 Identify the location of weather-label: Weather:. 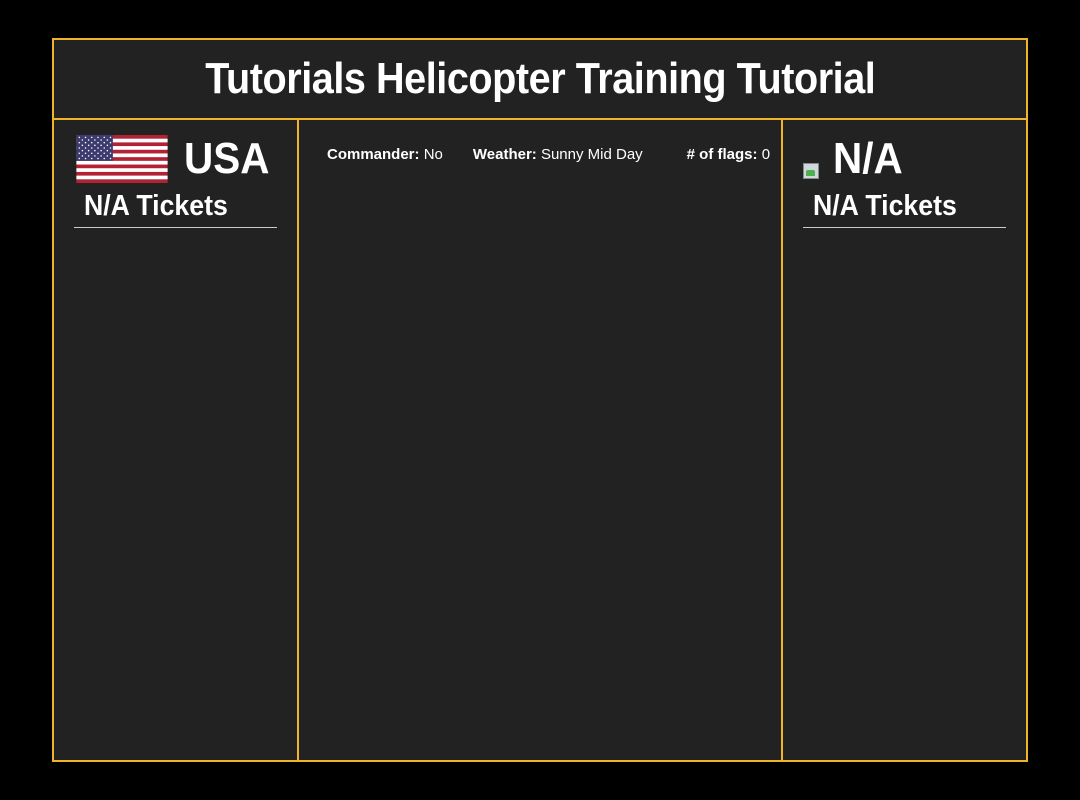
(504, 154).